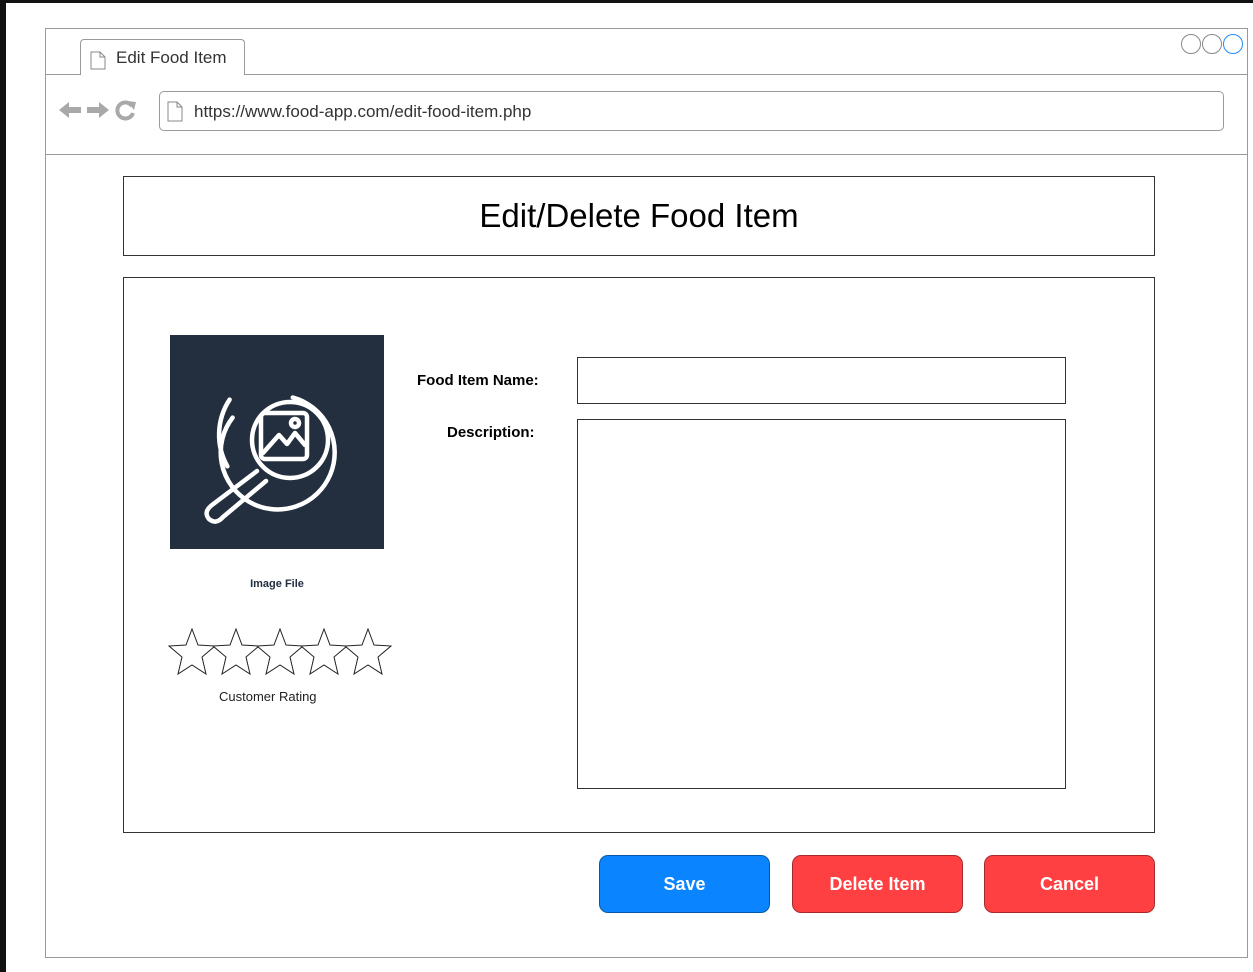  Describe the element at coordinates (684, 884) in the screenshot. I see `save-button: Save` at that location.